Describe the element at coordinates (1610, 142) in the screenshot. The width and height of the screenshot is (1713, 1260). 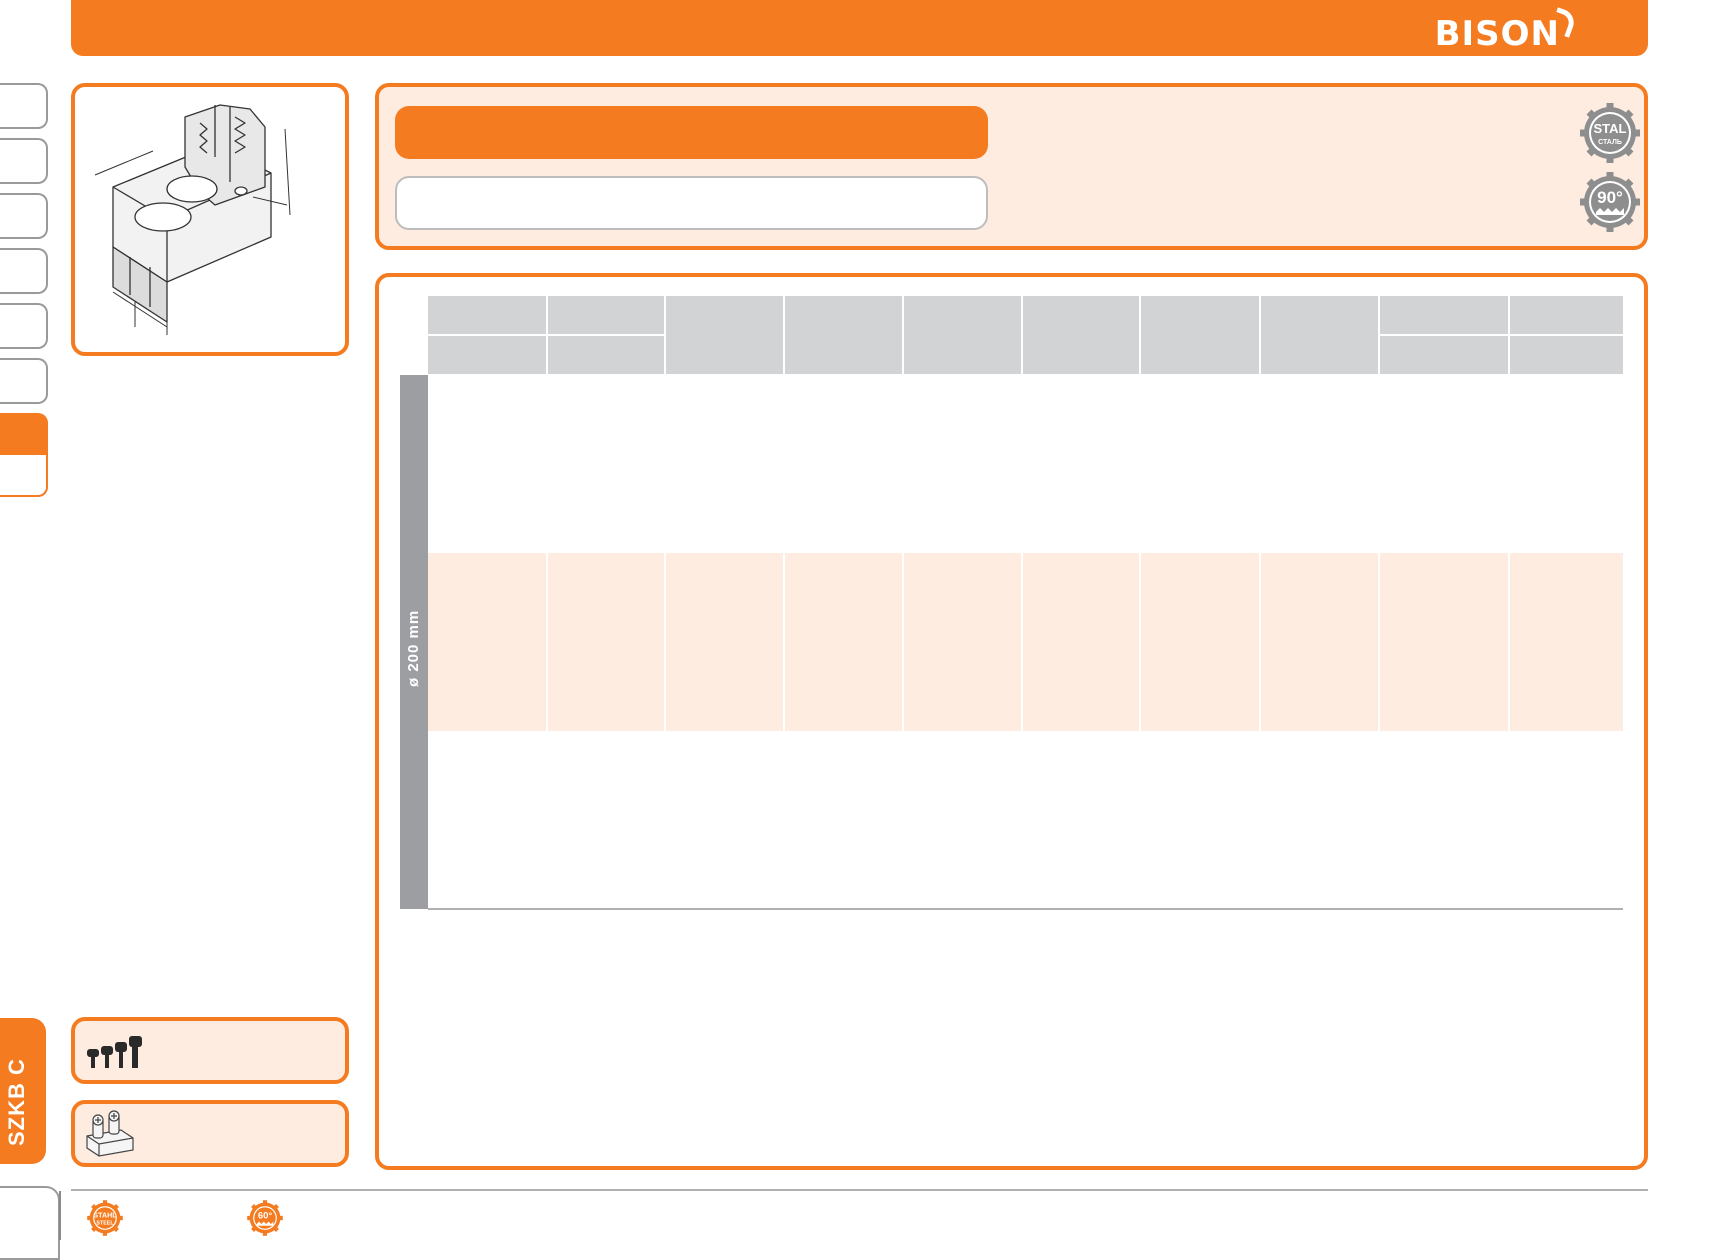
I see `badge-stal-subtext: СТАЛЬ` at that location.